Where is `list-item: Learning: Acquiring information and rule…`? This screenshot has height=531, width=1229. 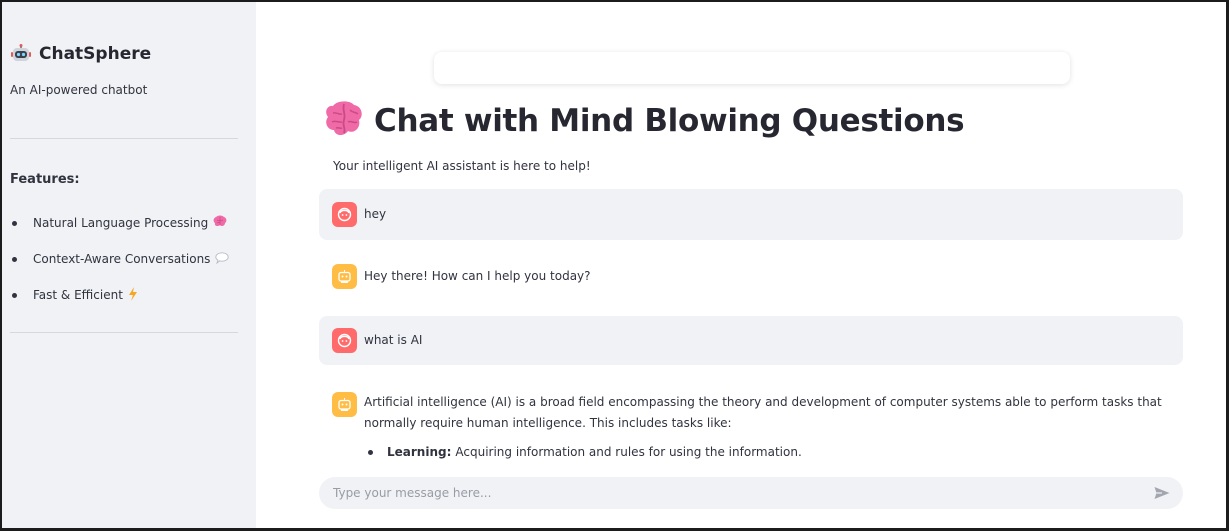
list-item: Learning: Acquiring information and rule… is located at coordinates (769, 452).